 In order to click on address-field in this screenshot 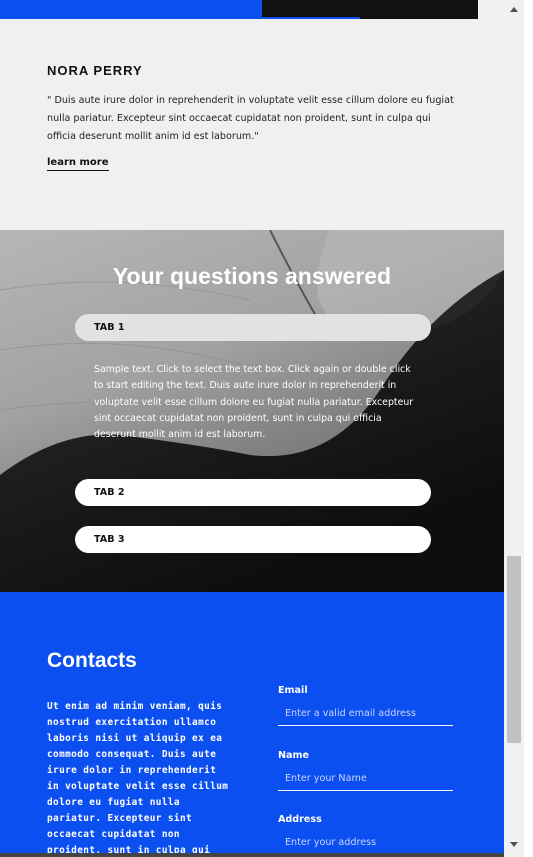, I will do `click(365, 843)`.